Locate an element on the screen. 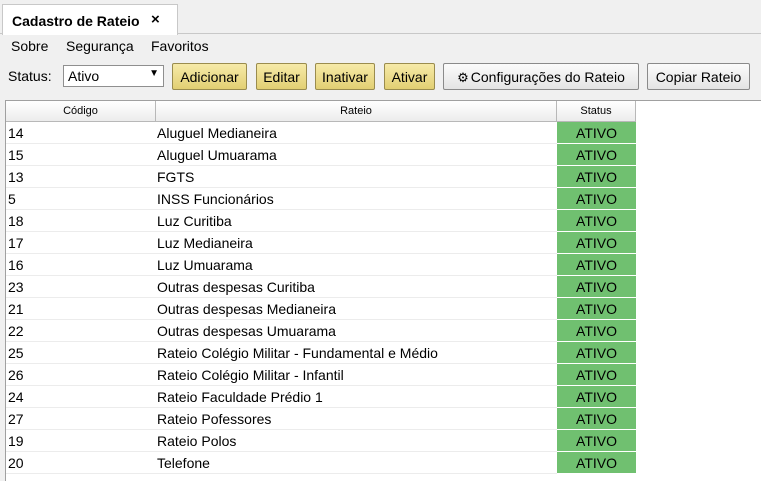 The image size is (761, 481). table-row: 17 Luz Medianeira ATIVO is located at coordinates (383, 243).